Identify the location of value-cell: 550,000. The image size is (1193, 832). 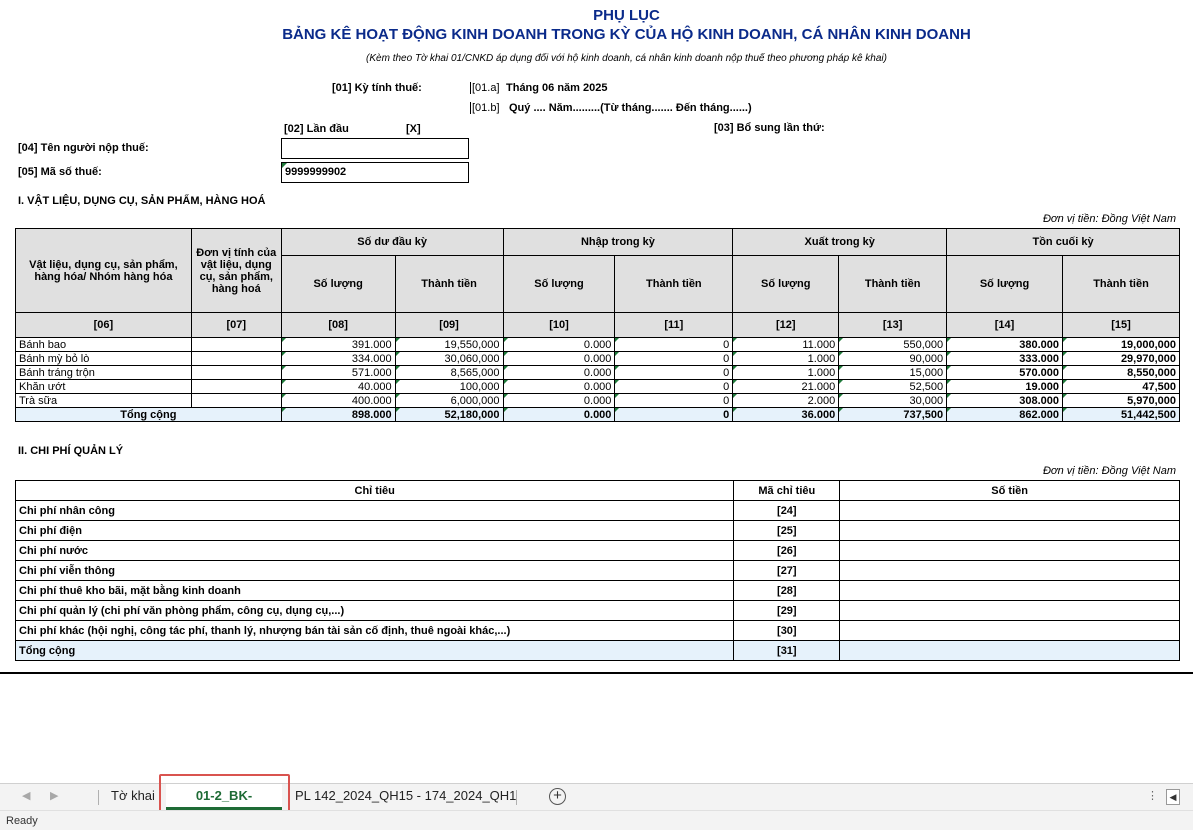
(893, 344).